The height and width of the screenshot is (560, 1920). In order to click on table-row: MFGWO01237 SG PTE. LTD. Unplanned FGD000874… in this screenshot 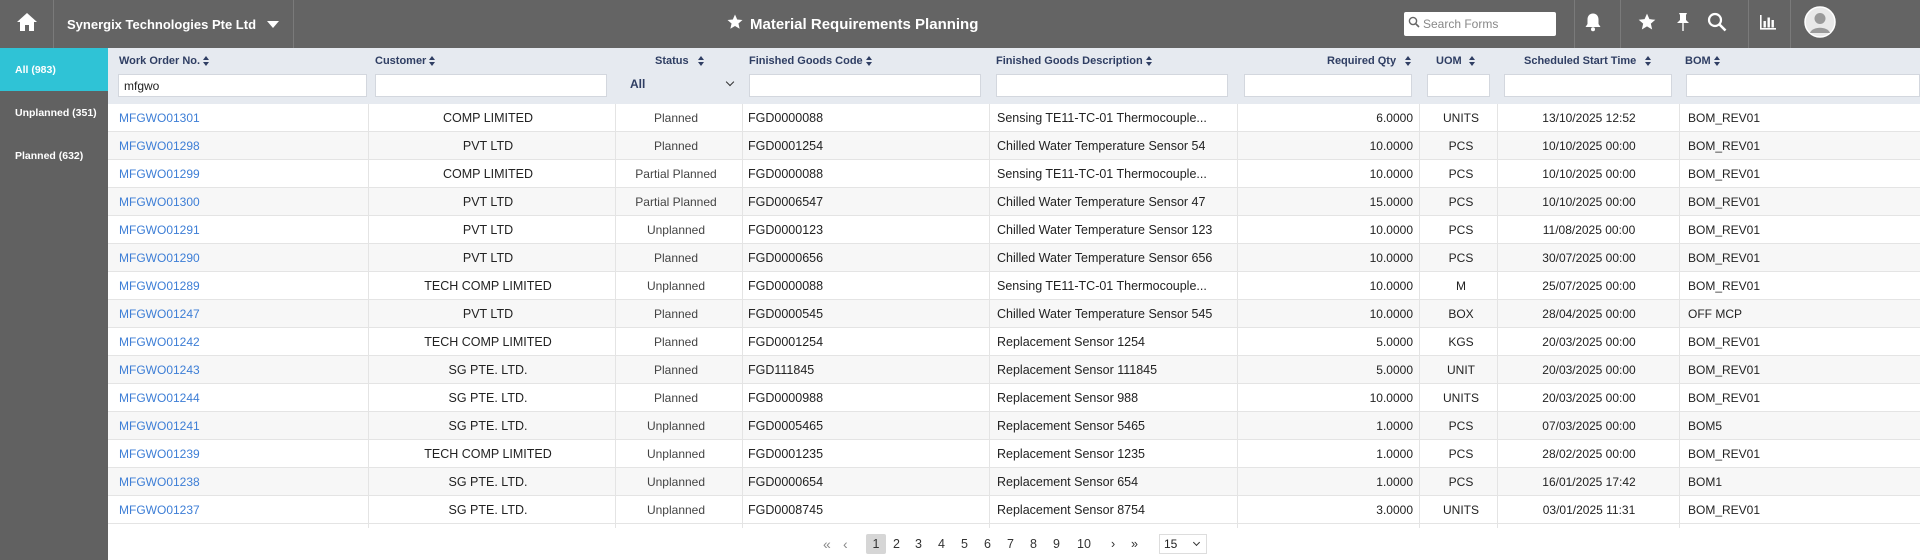, I will do `click(1014, 510)`.